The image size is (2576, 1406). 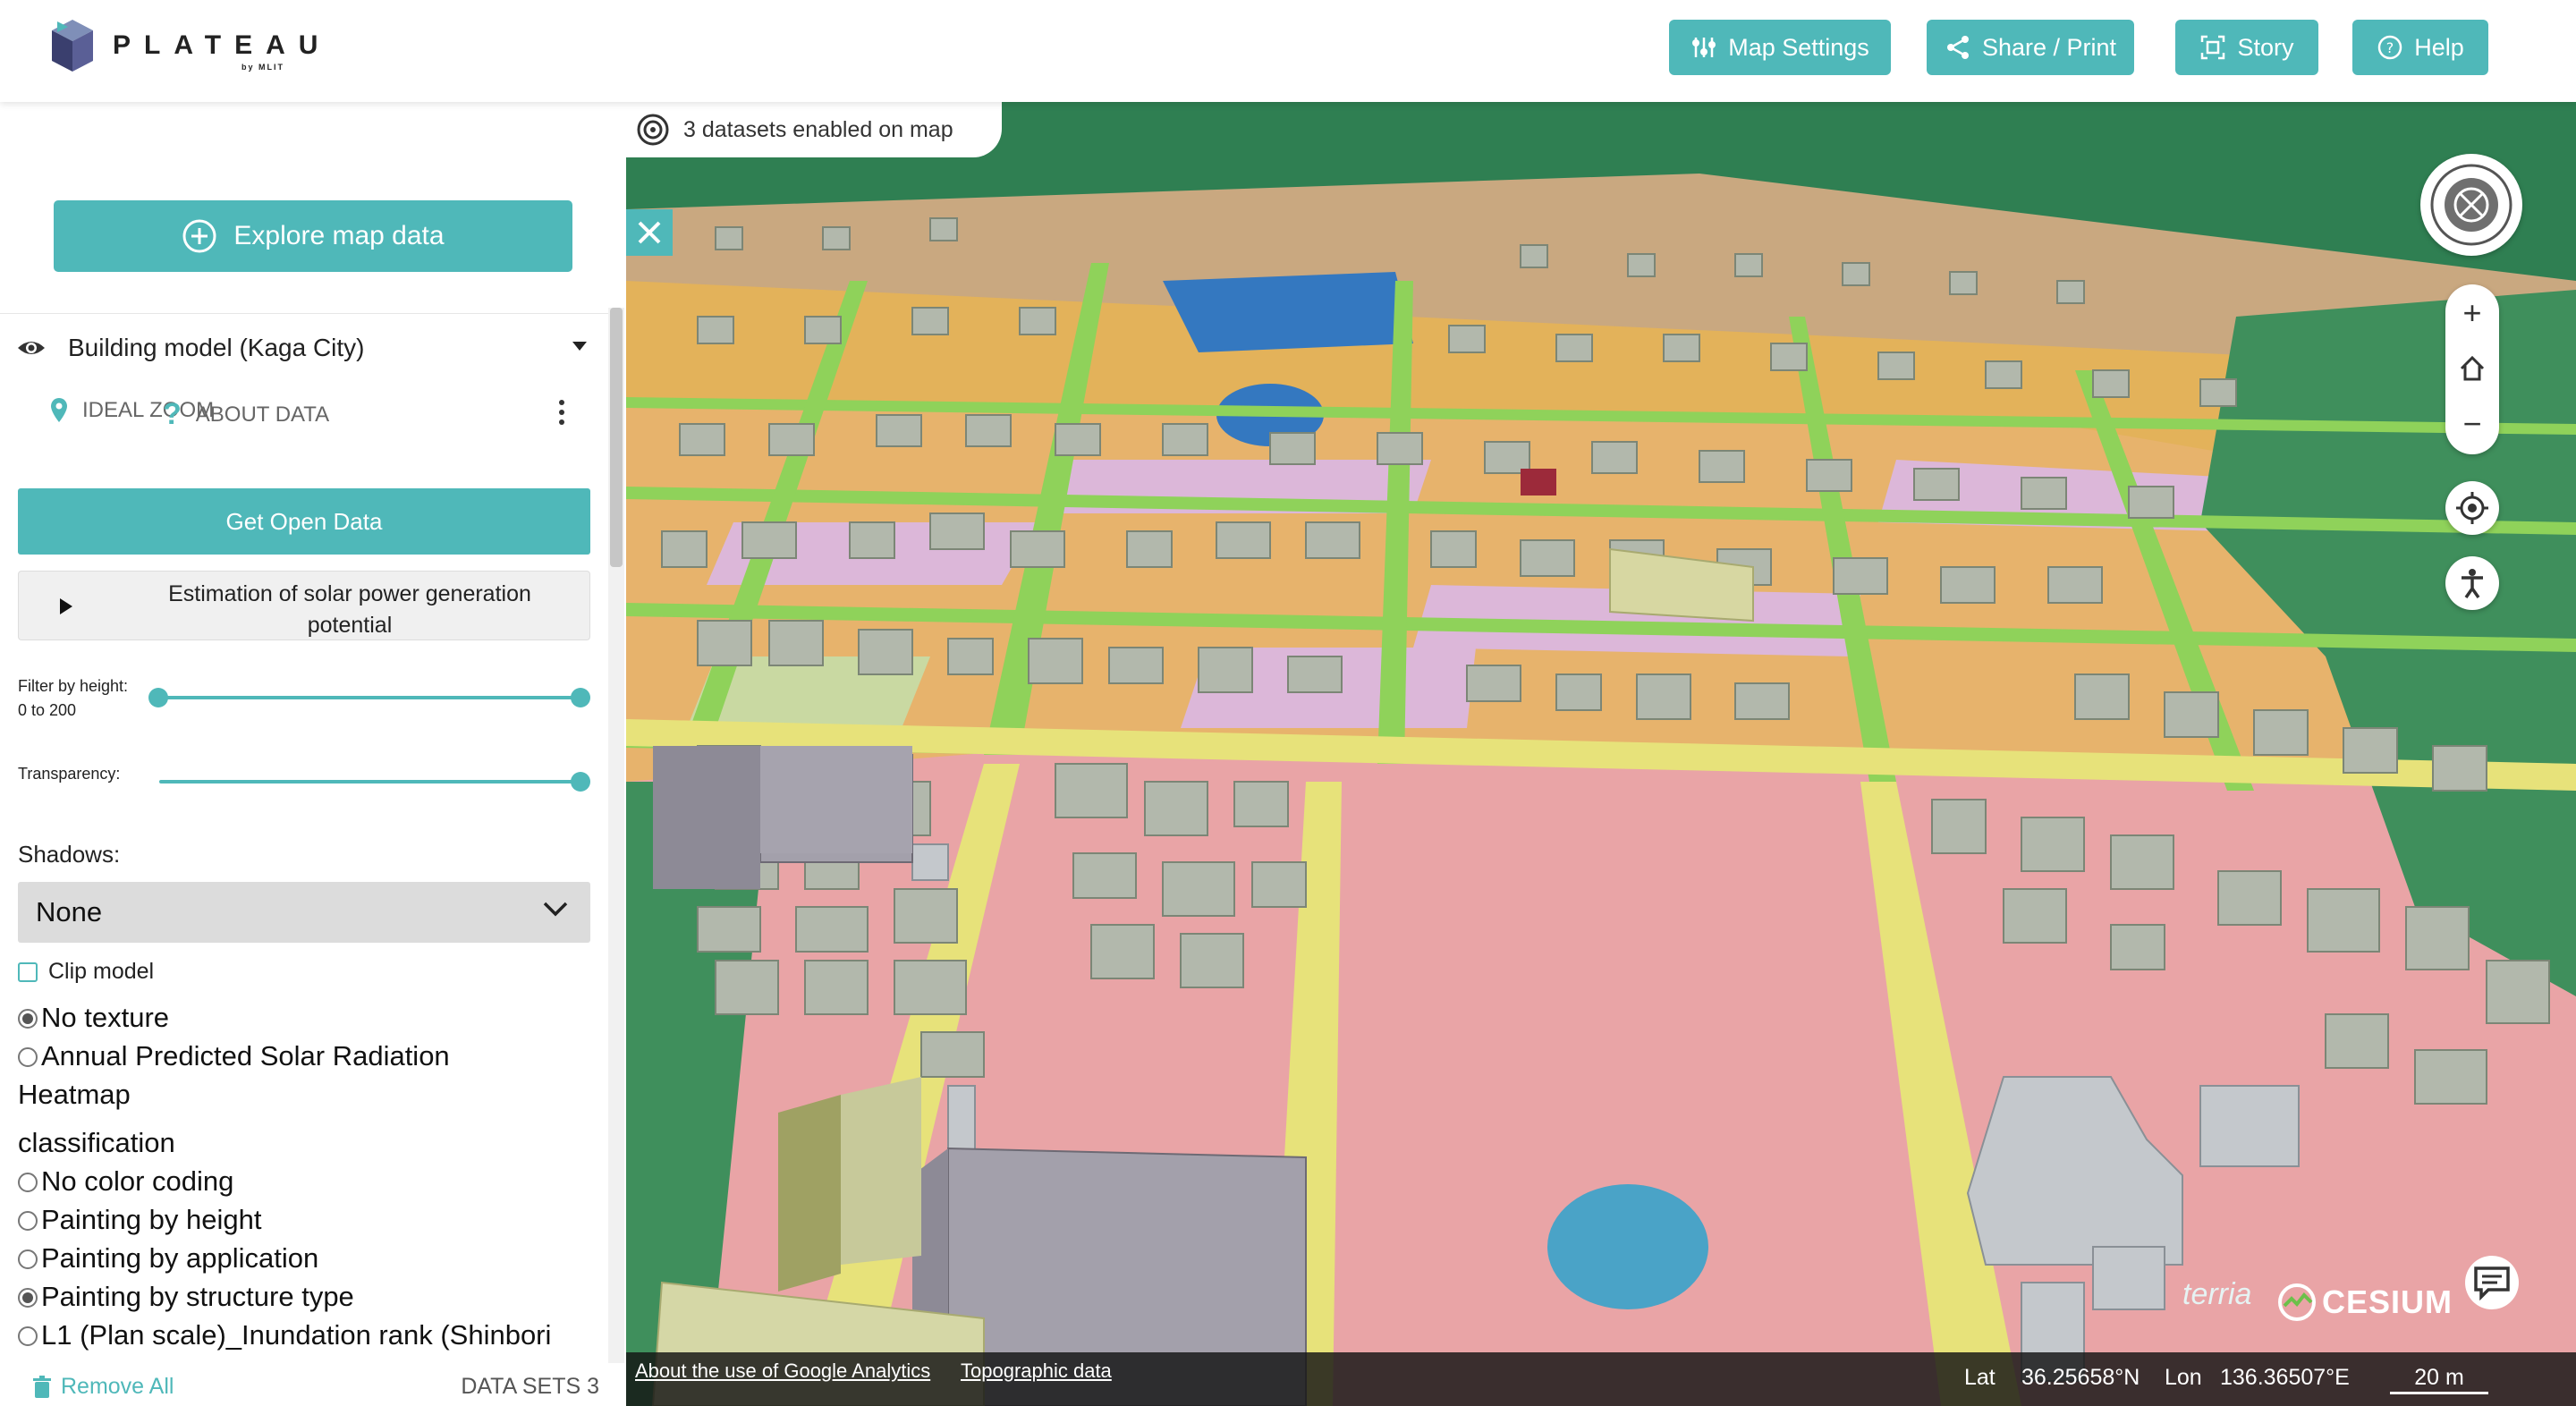 What do you see at coordinates (72, 45) in the screenshot?
I see `plateau-logo-icon` at bounding box center [72, 45].